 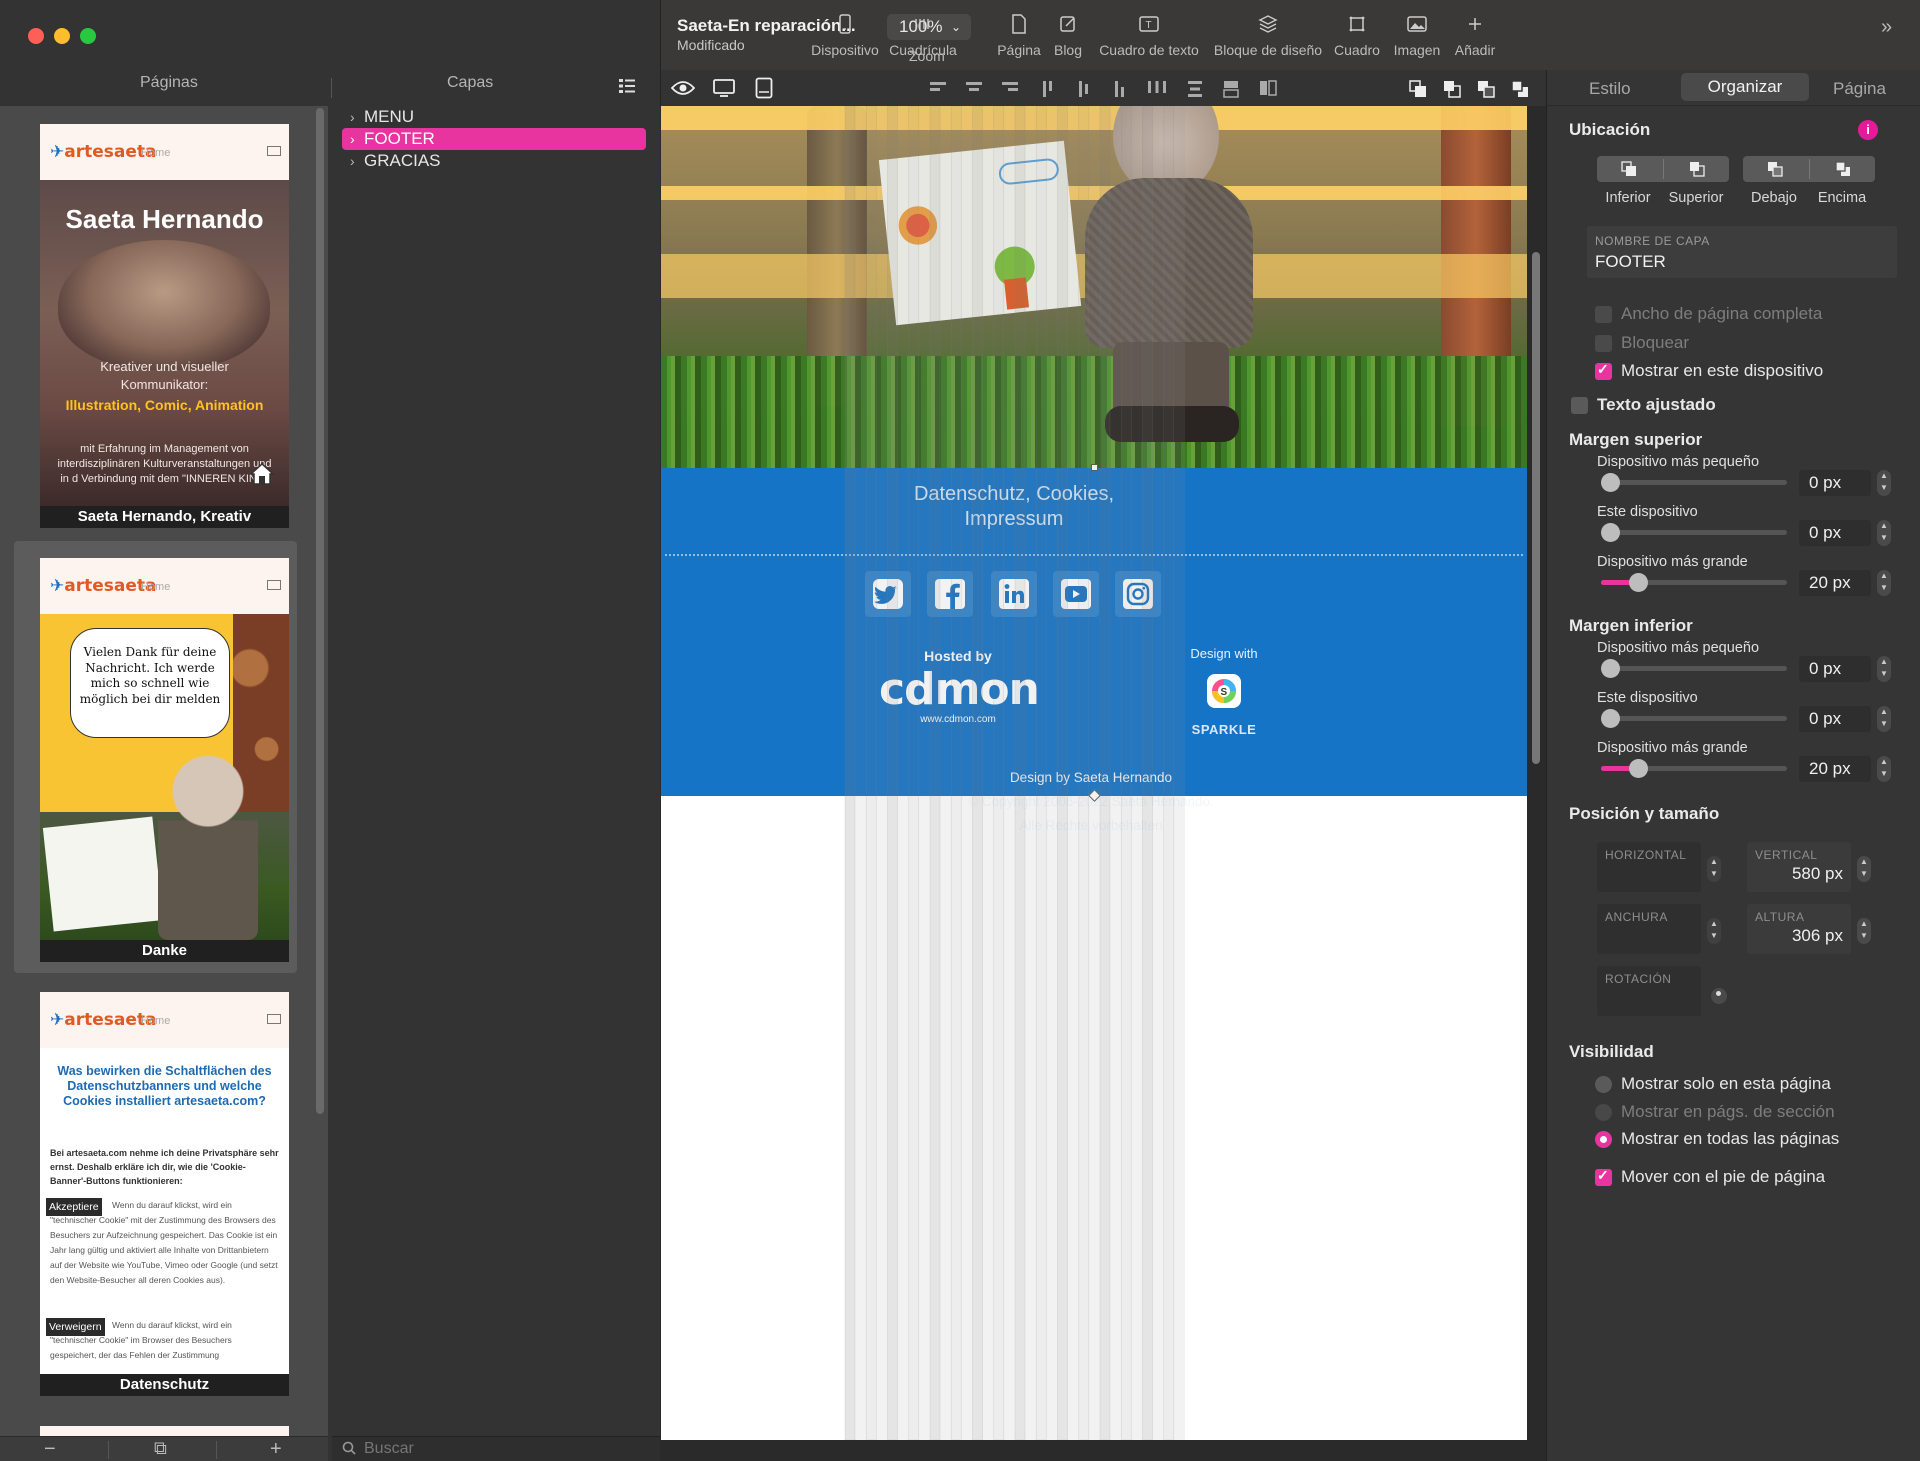 What do you see at coordinates (938, 87) in the screenshot?
I see `align-left-icon` at bounding box center [938, 87].